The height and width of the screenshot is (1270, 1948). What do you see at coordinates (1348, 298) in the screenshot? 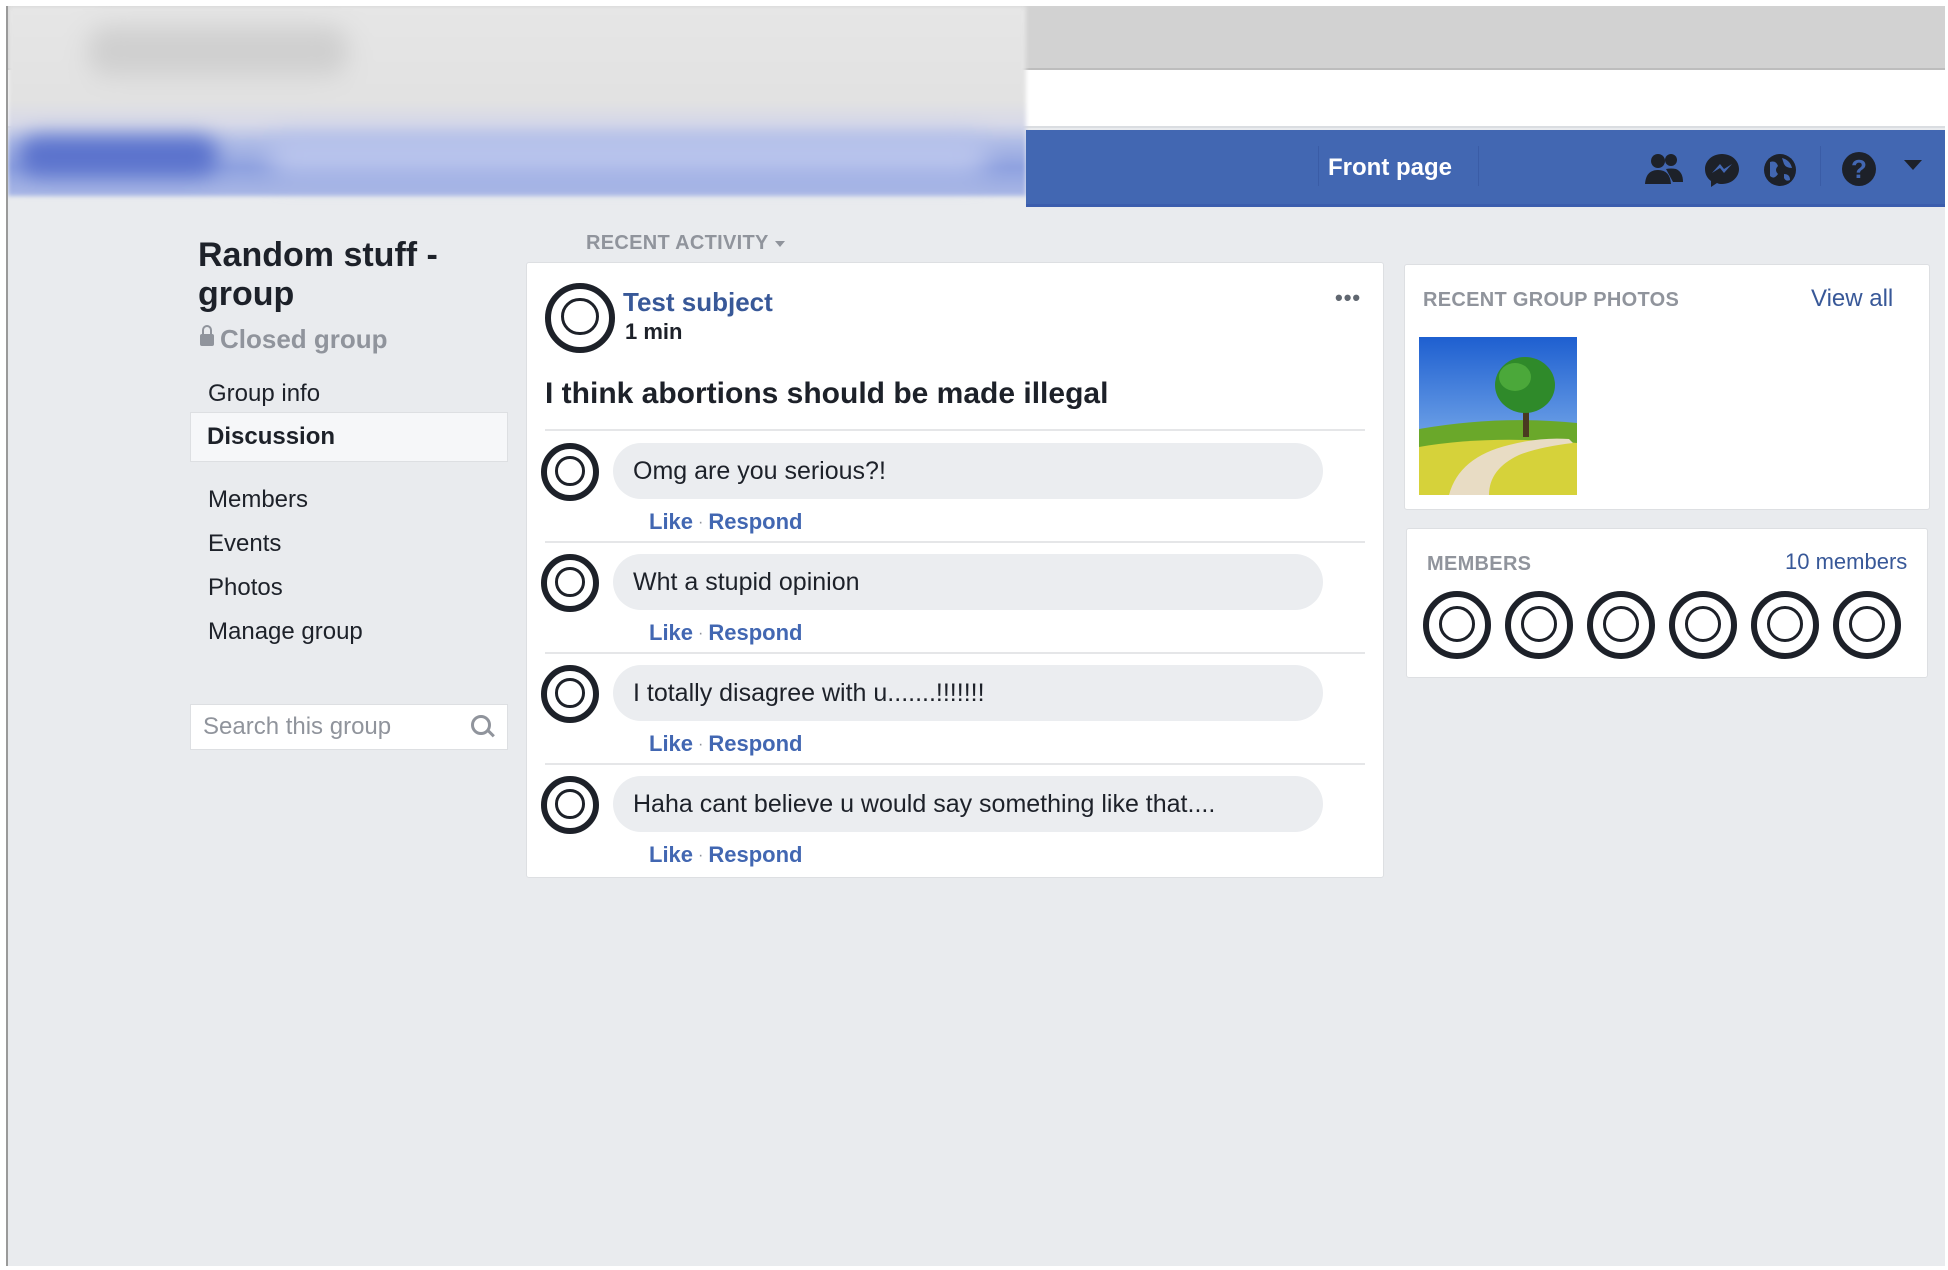
I see `post-options-icon: •••` at bounding box center [1348, 298].